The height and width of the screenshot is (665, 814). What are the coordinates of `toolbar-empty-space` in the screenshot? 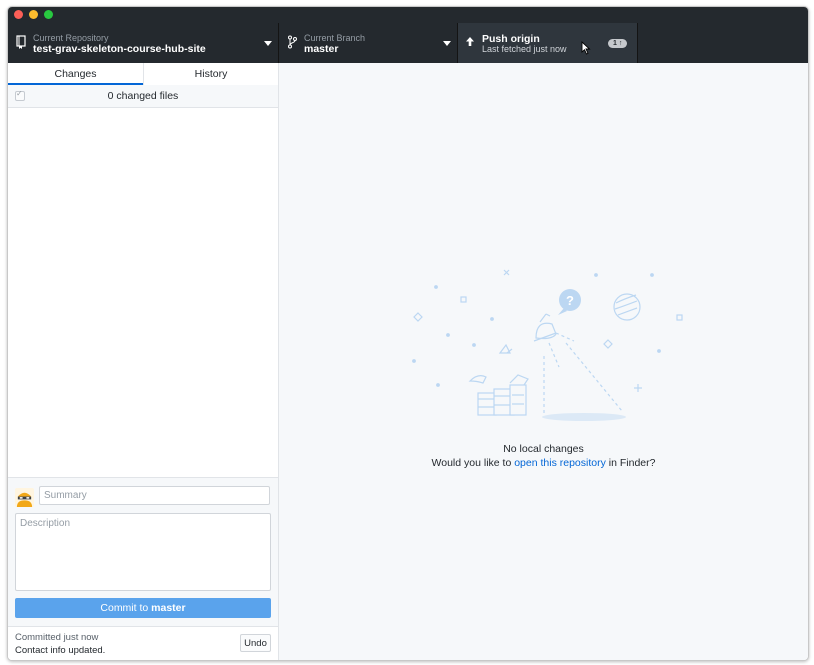 It's located at (723, 43).